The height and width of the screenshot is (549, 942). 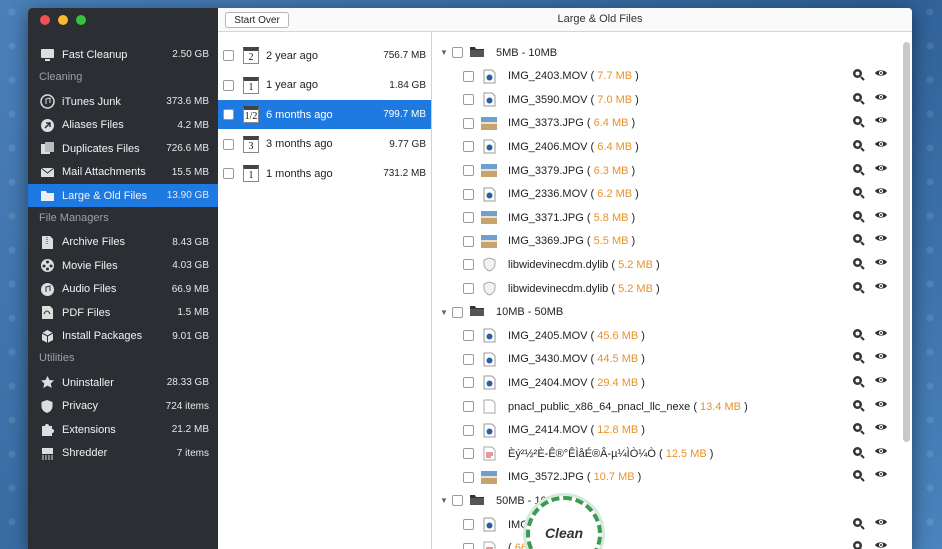 I want to click on age-row-6-months-ago: 1/2 6 months ago 799.7 MB, so click(x=324, y=114).